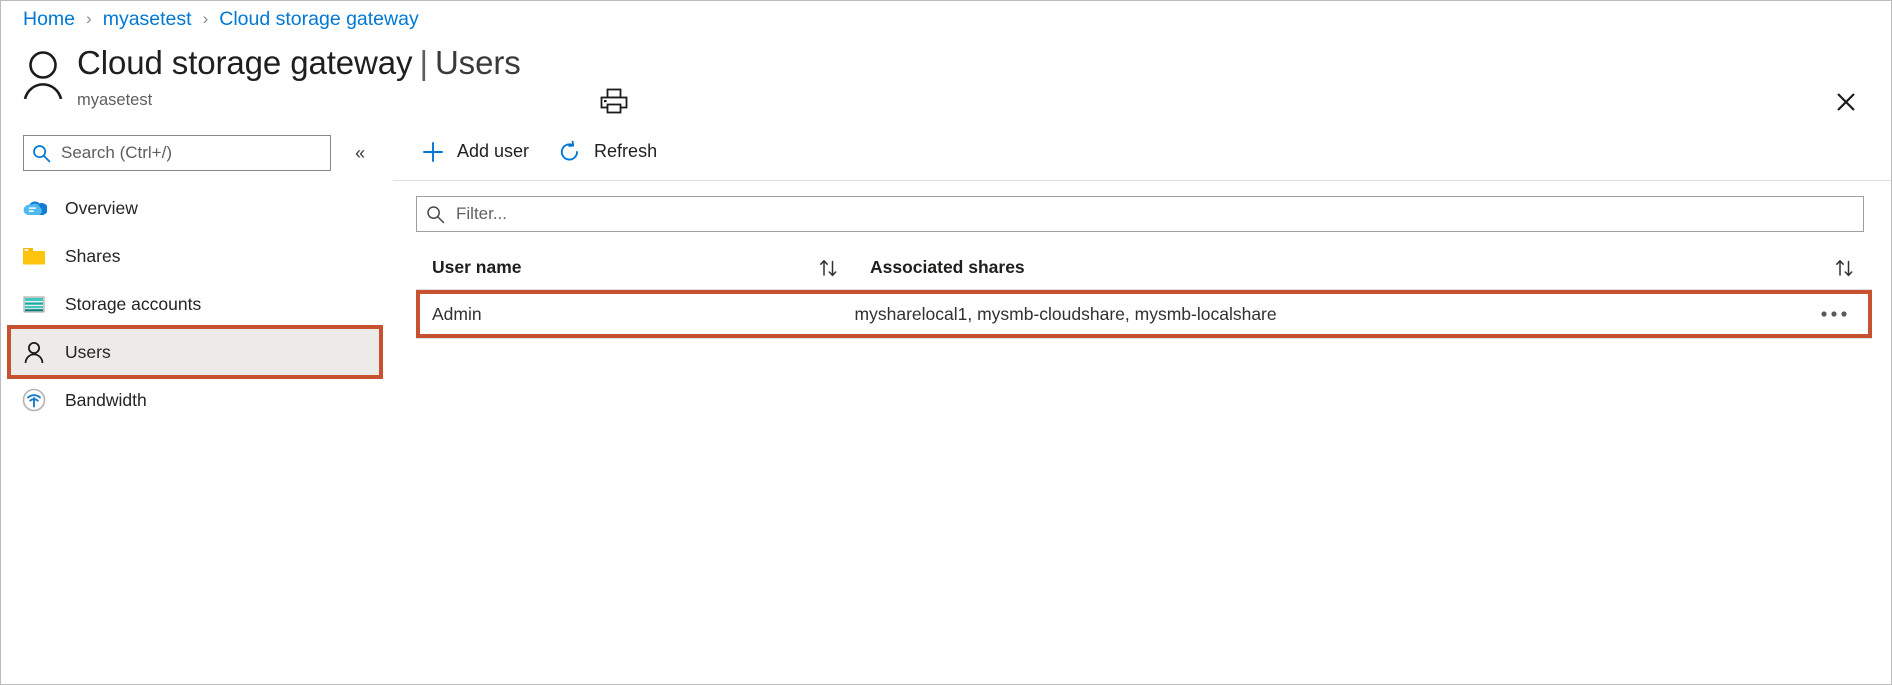  Describe the element at coordinates (88, 351) in the screenshot. I see `sidebar-item-label: Users` at that location.